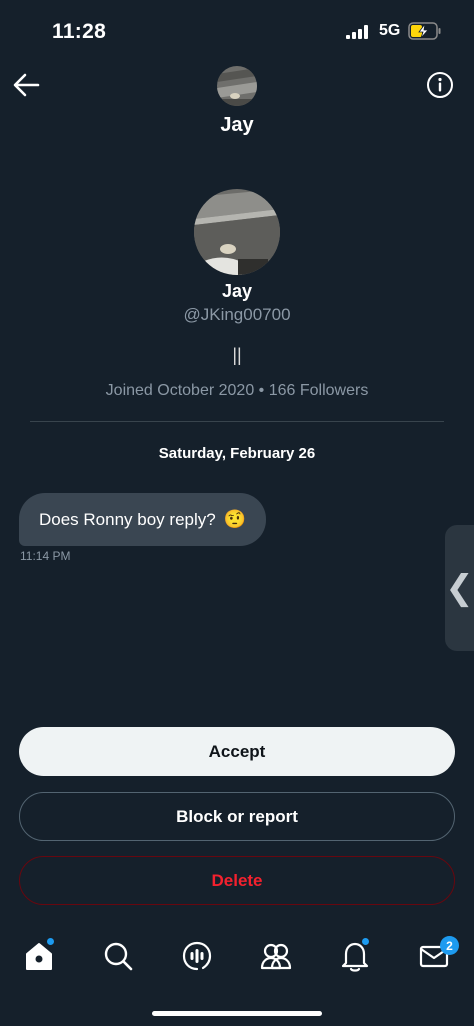 The image size is (474, 1026). What do you see at coordinates (39, 956) in the screenshot?
I see `nav-home` at bounding box center [39, 956].